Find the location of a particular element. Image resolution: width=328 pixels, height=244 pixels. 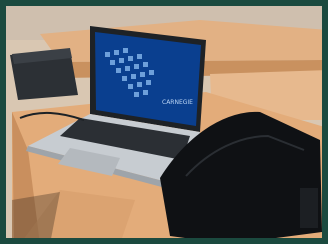

screen-brand-text: CARNEGIE is located at coordinates (177, 102).